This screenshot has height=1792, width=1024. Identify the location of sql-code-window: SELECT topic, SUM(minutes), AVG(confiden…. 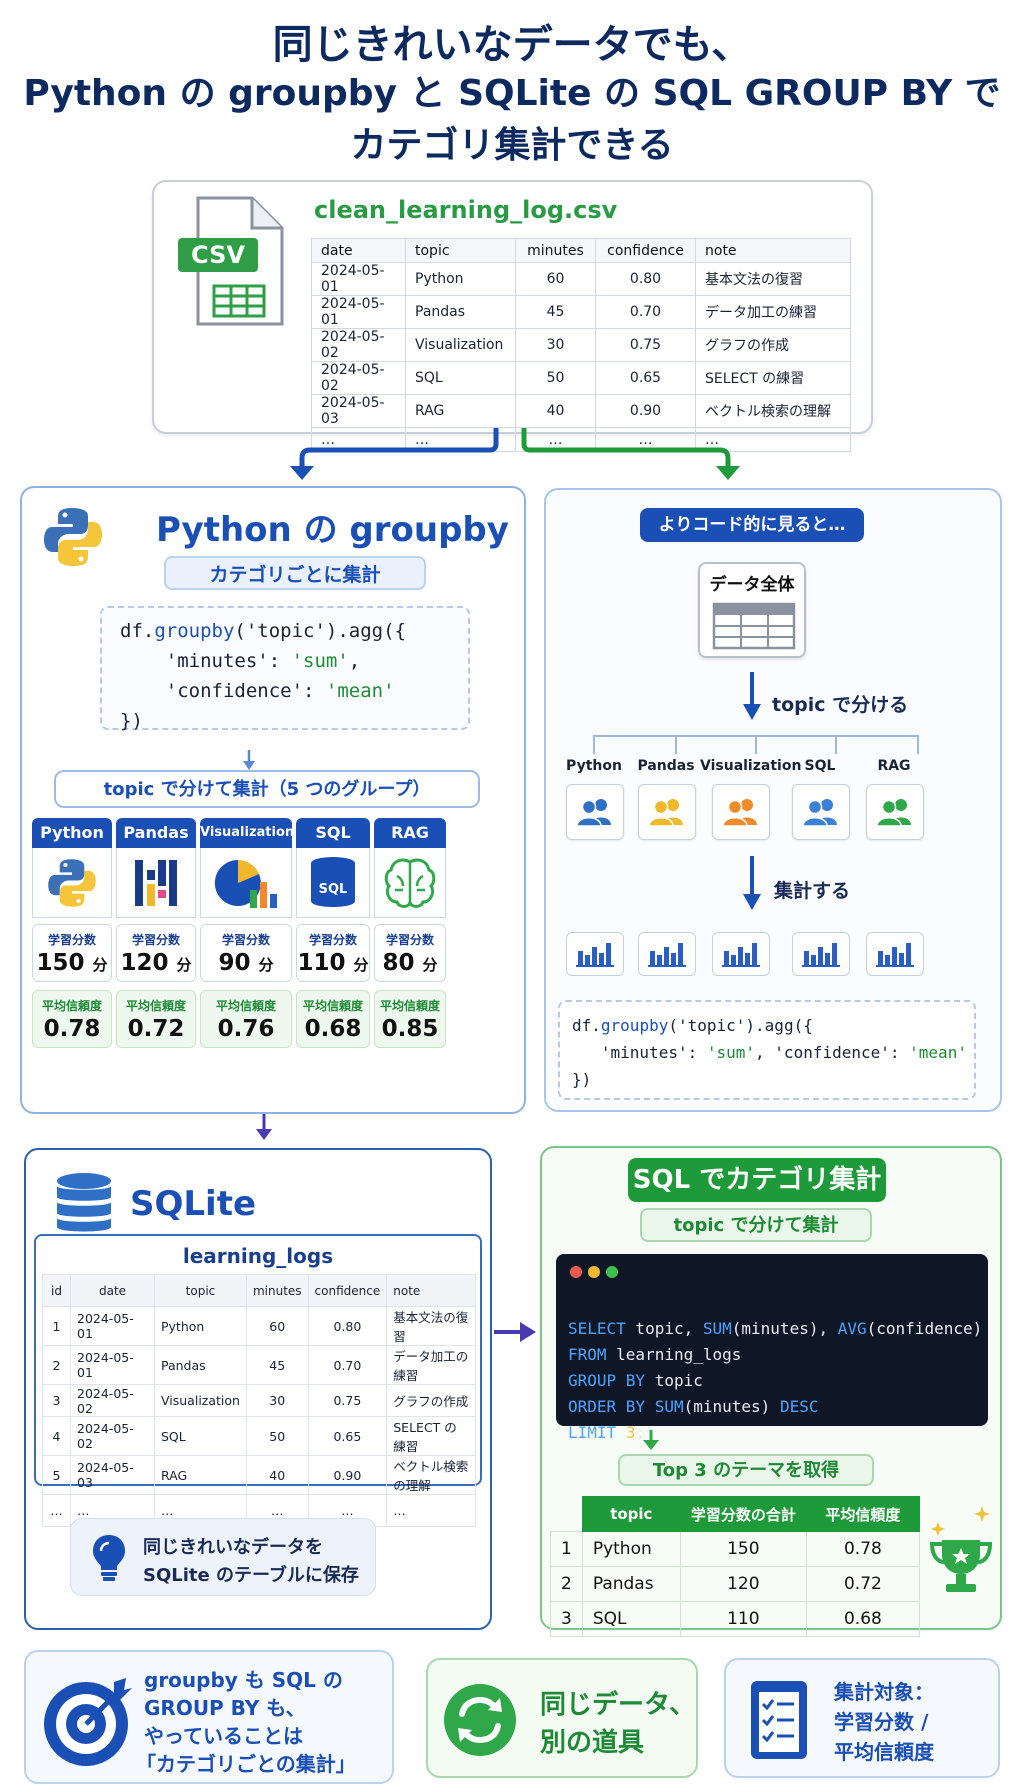
(772, 1348).